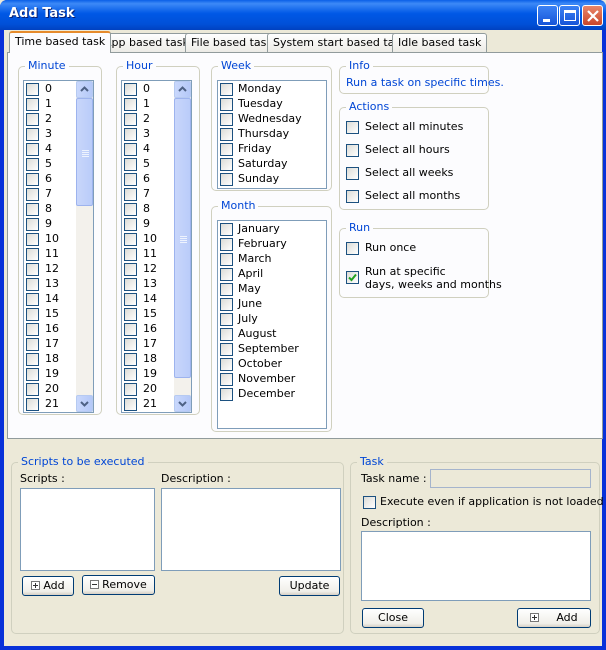 The height and width of the screenshot is (650, 606). What do you see at coordinates (340, 42) in the screenshot?
I see `tab-system-start: System start based task` at bounding box center [340, 42].